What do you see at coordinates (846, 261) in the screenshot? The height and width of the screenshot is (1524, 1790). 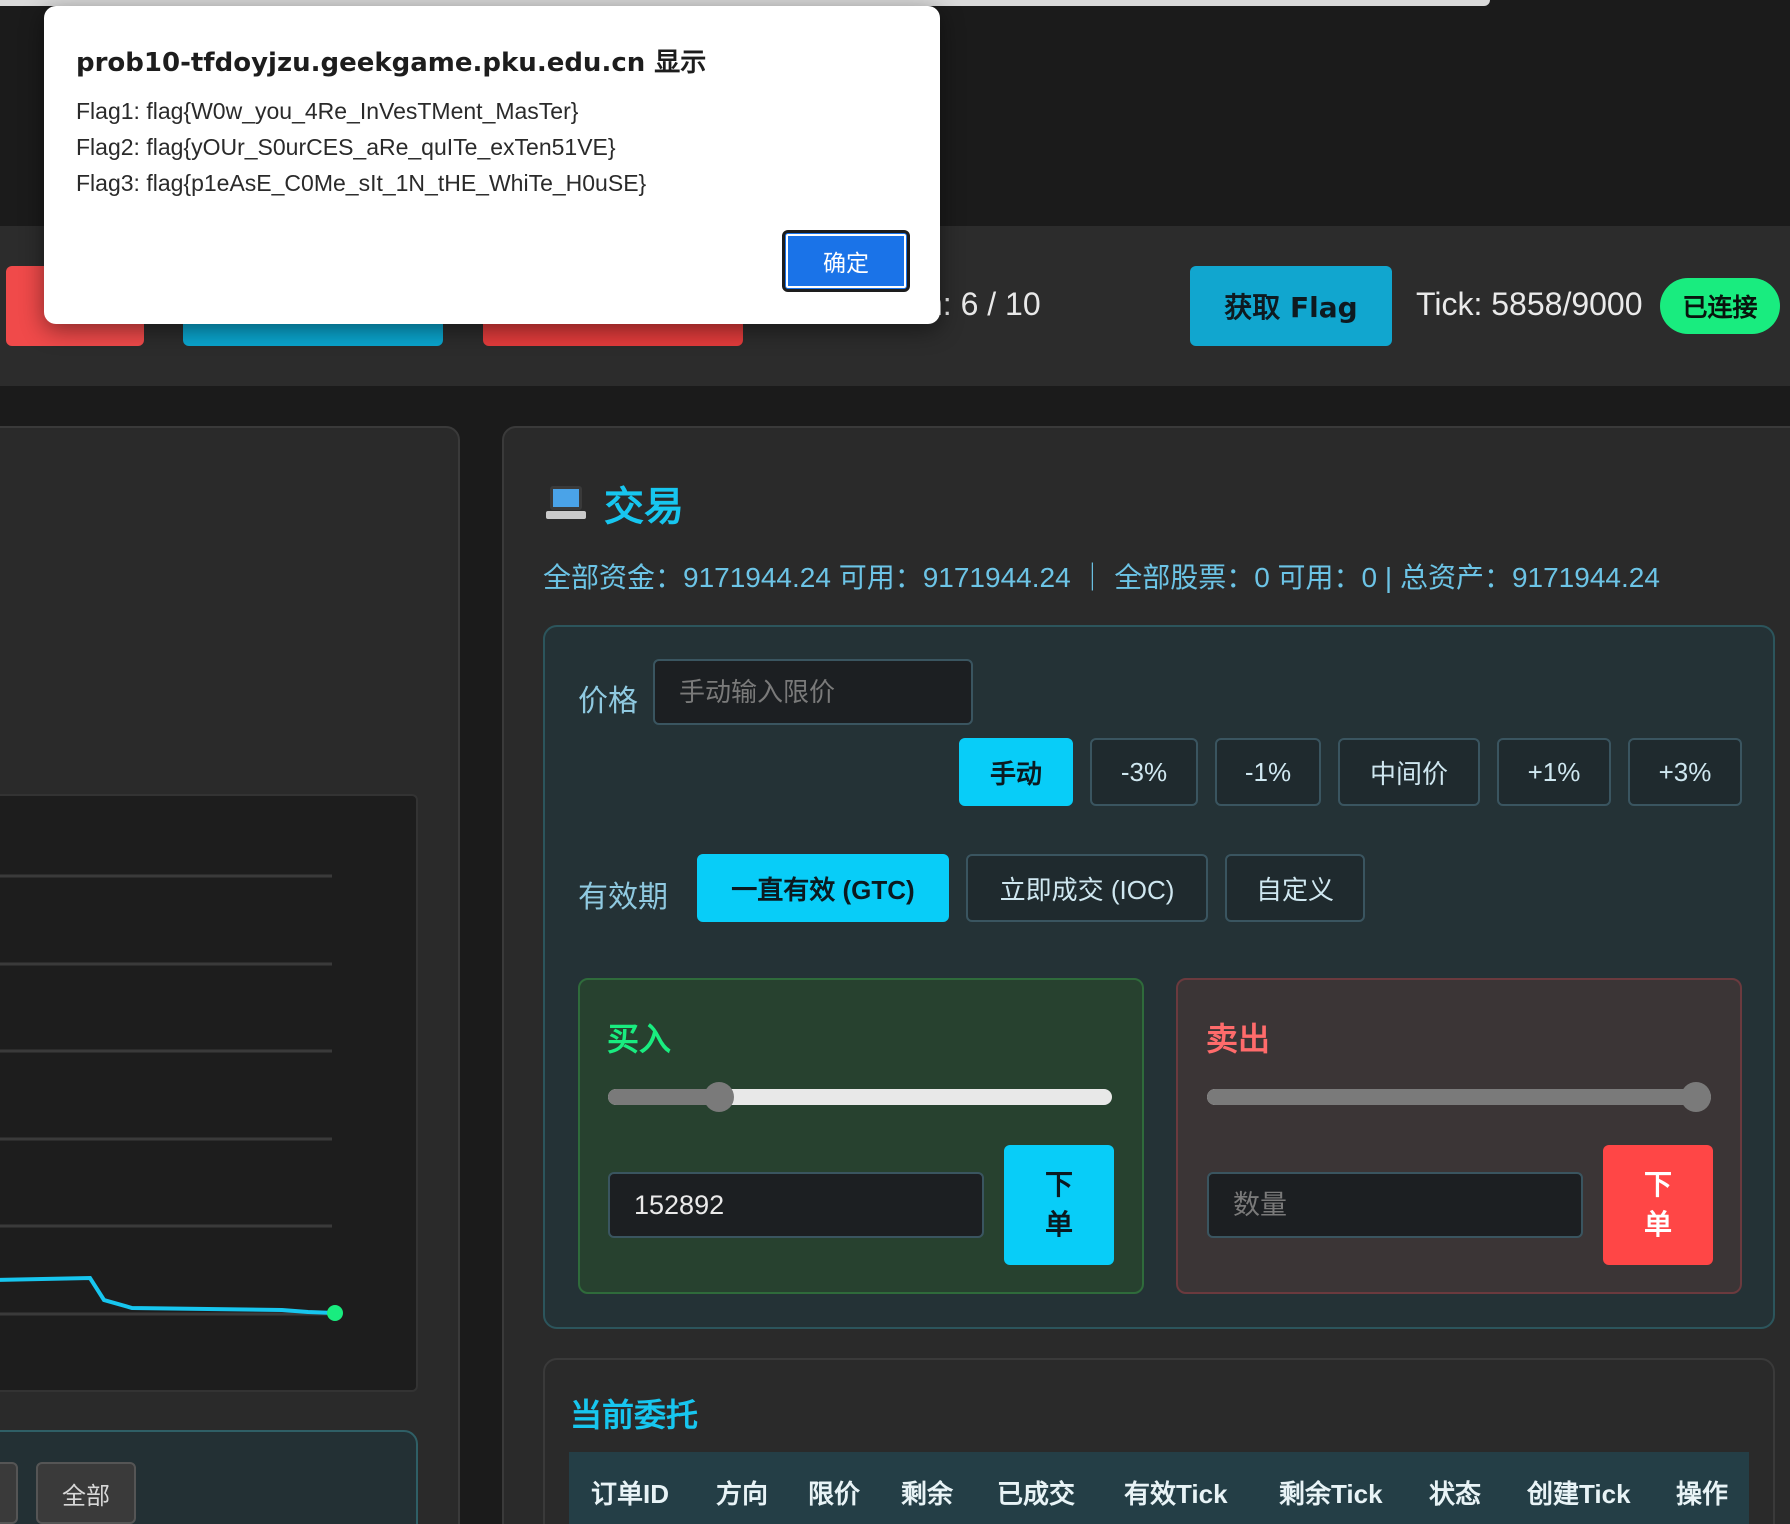 I see `alert-ok-button: 确定` at bounding box center [846, 261].